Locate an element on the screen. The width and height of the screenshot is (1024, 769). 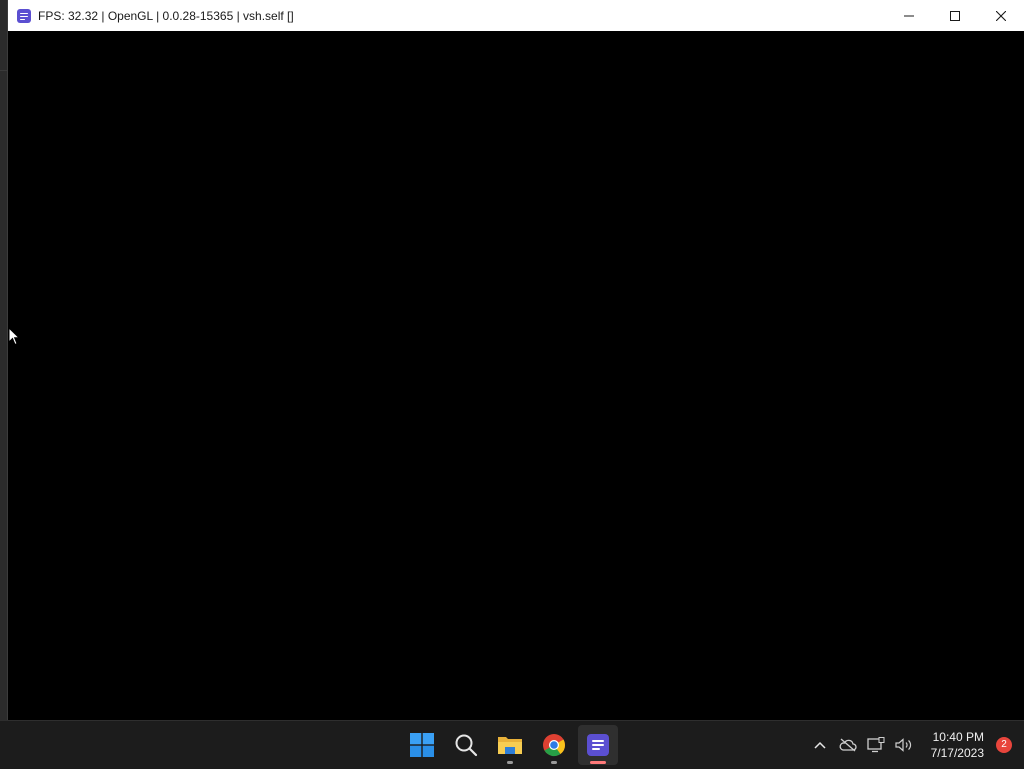
minimize-button is located at coordinates (909, 15).